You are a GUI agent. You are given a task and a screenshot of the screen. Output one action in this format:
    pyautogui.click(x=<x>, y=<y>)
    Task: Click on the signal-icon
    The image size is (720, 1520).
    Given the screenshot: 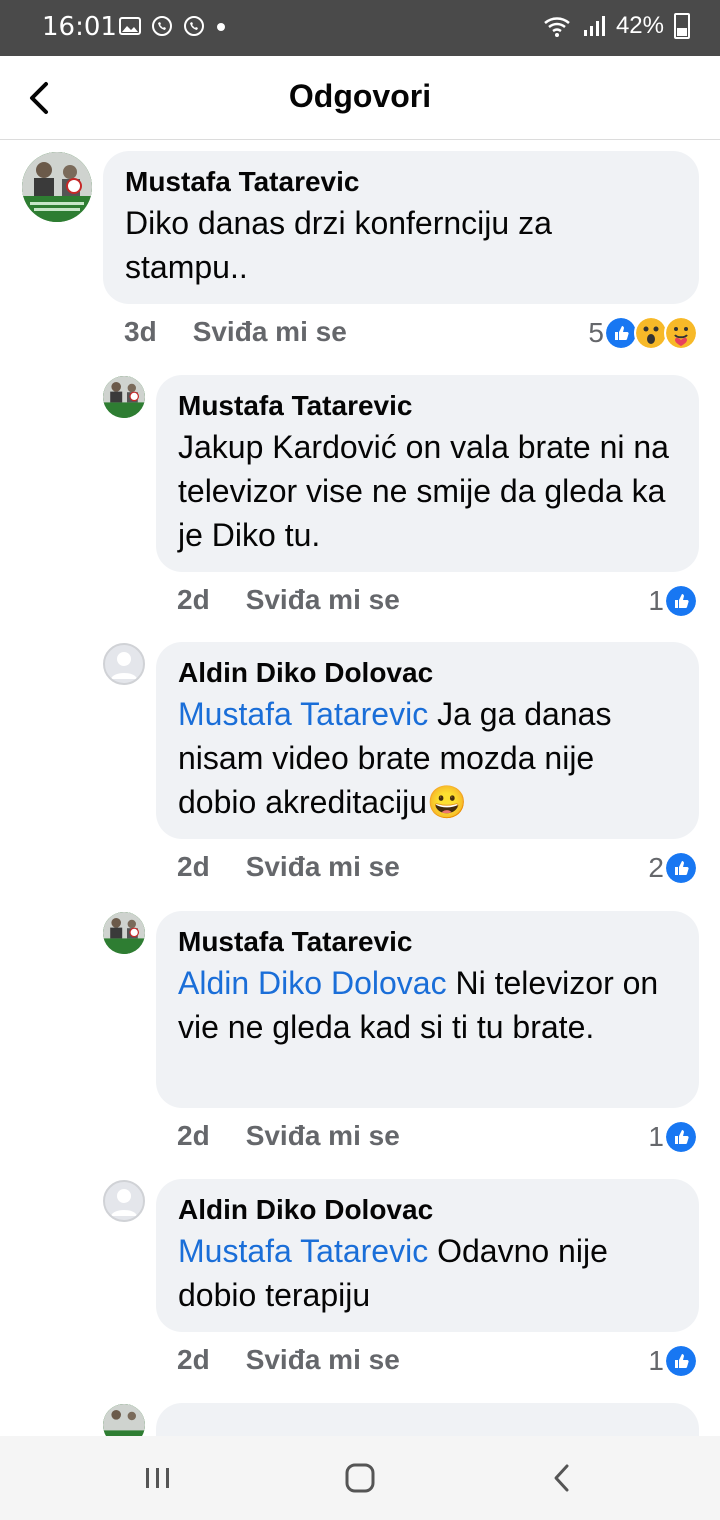 What is the action you would take?
    pyautogui.click(x=594, y=26)
    